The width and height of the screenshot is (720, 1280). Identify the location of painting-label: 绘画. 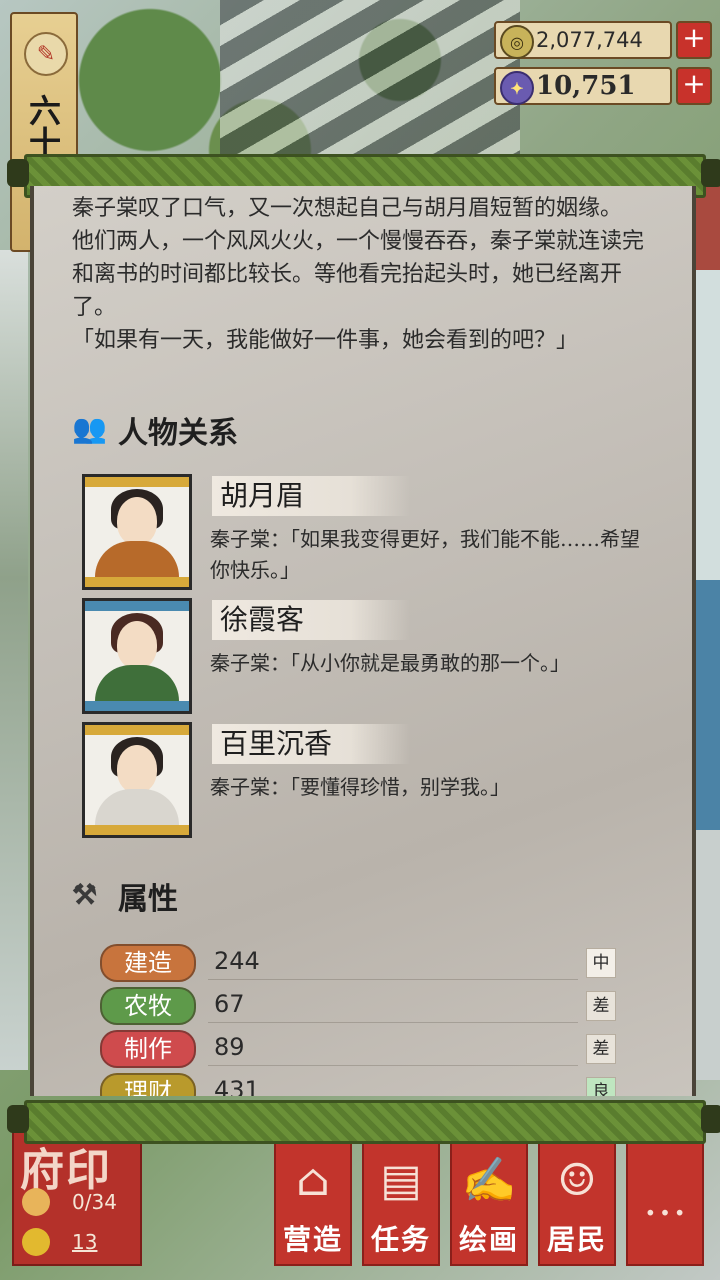
(488, 1239).